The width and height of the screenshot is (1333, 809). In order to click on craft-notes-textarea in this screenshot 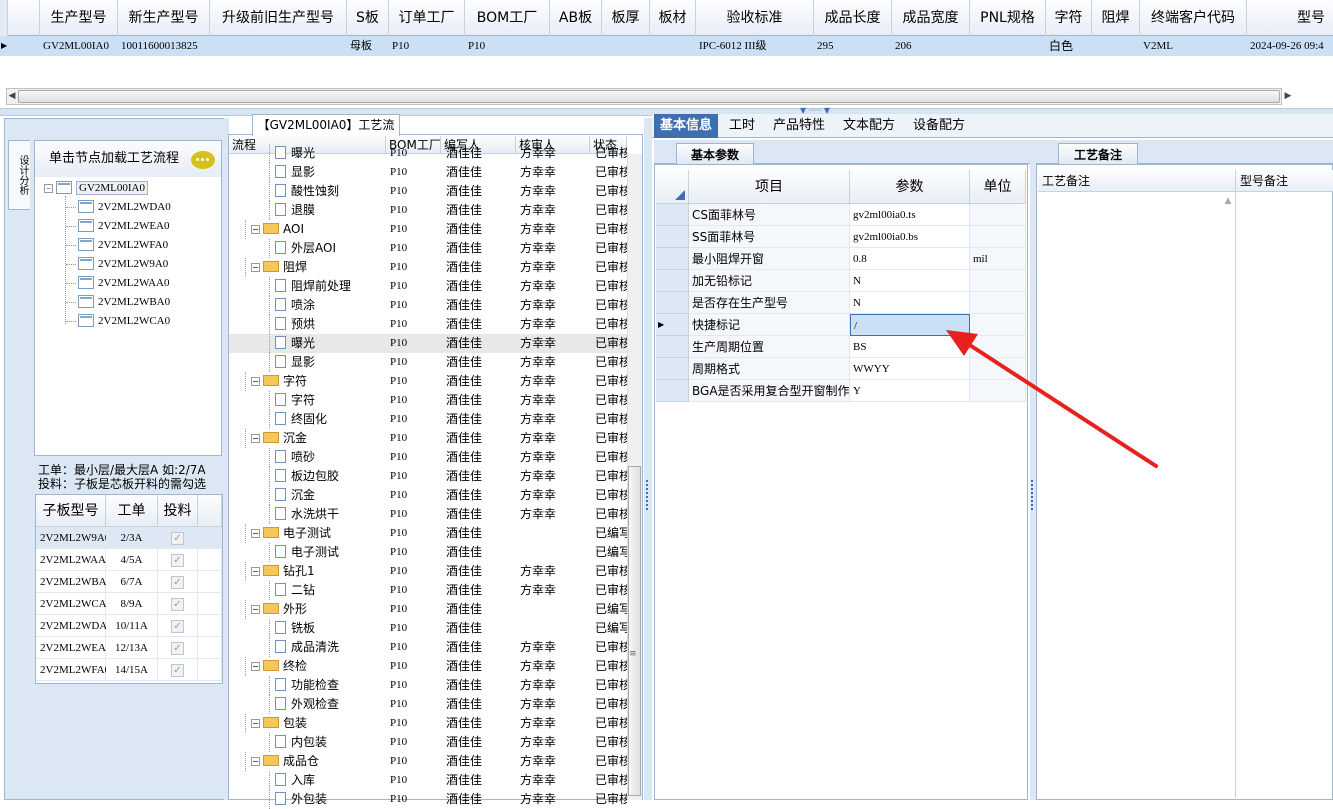, I will do `click(1137, 495)`.